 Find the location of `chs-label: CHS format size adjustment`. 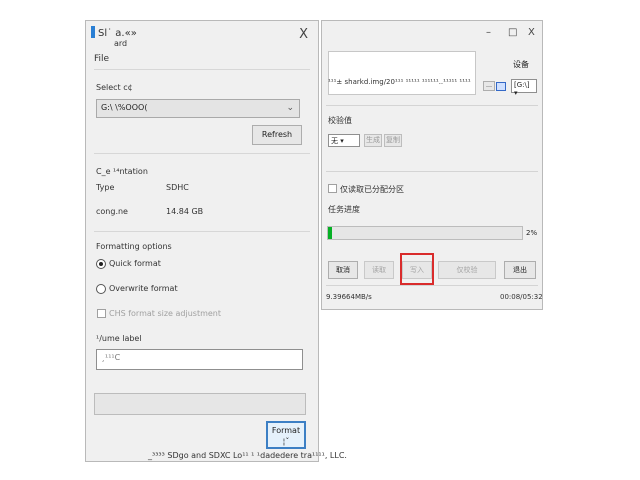

chs-label: CHS format size adjustment is located at coordinates (165, 313).